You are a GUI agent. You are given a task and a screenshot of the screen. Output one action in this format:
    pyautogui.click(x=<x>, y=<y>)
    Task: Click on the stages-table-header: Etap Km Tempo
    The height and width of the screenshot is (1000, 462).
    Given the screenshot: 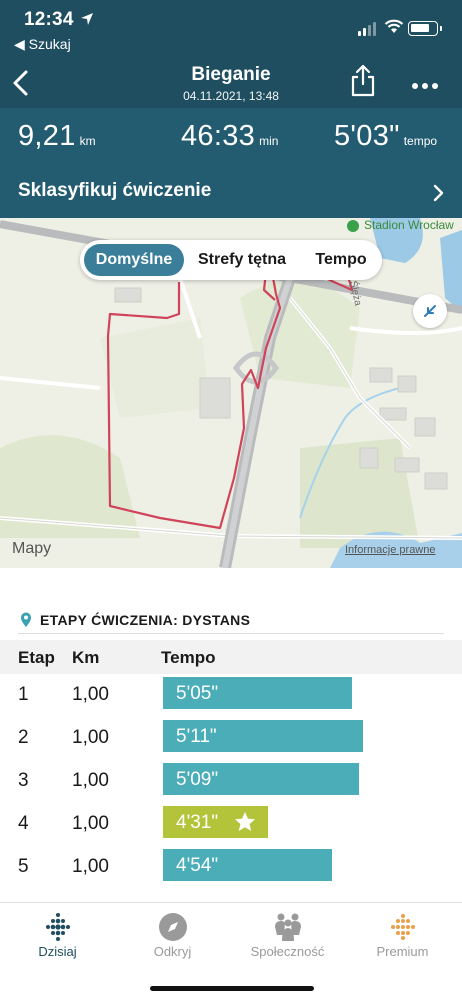 What is the action you would take?
    pyautogui.click(x=231, y=657)
    